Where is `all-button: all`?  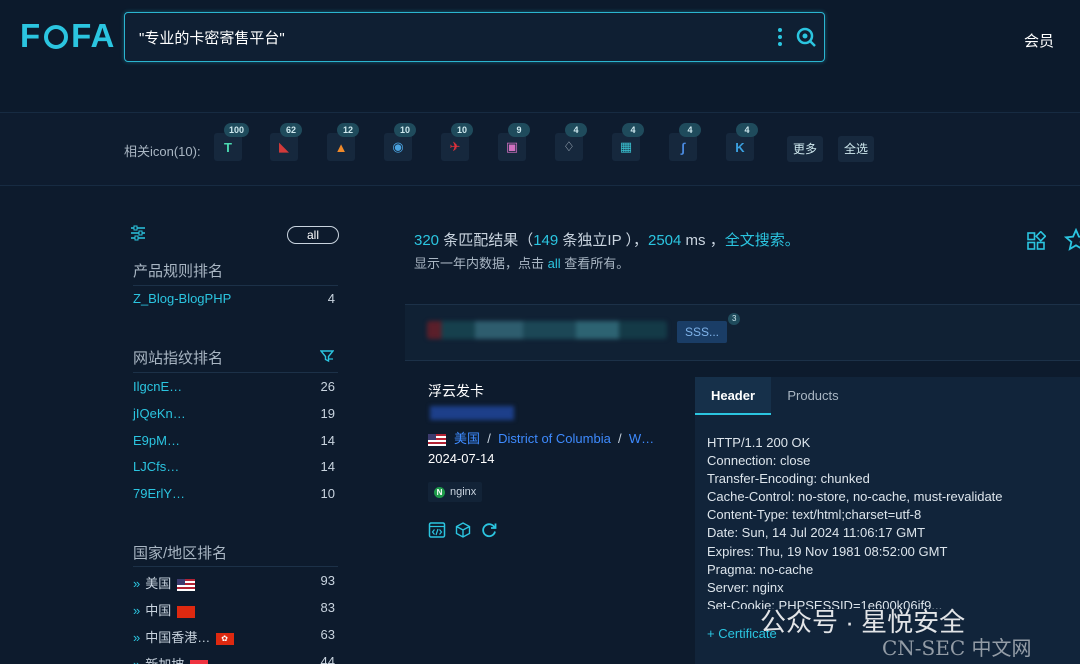 all-button: all is located at coordinates (313, 235).